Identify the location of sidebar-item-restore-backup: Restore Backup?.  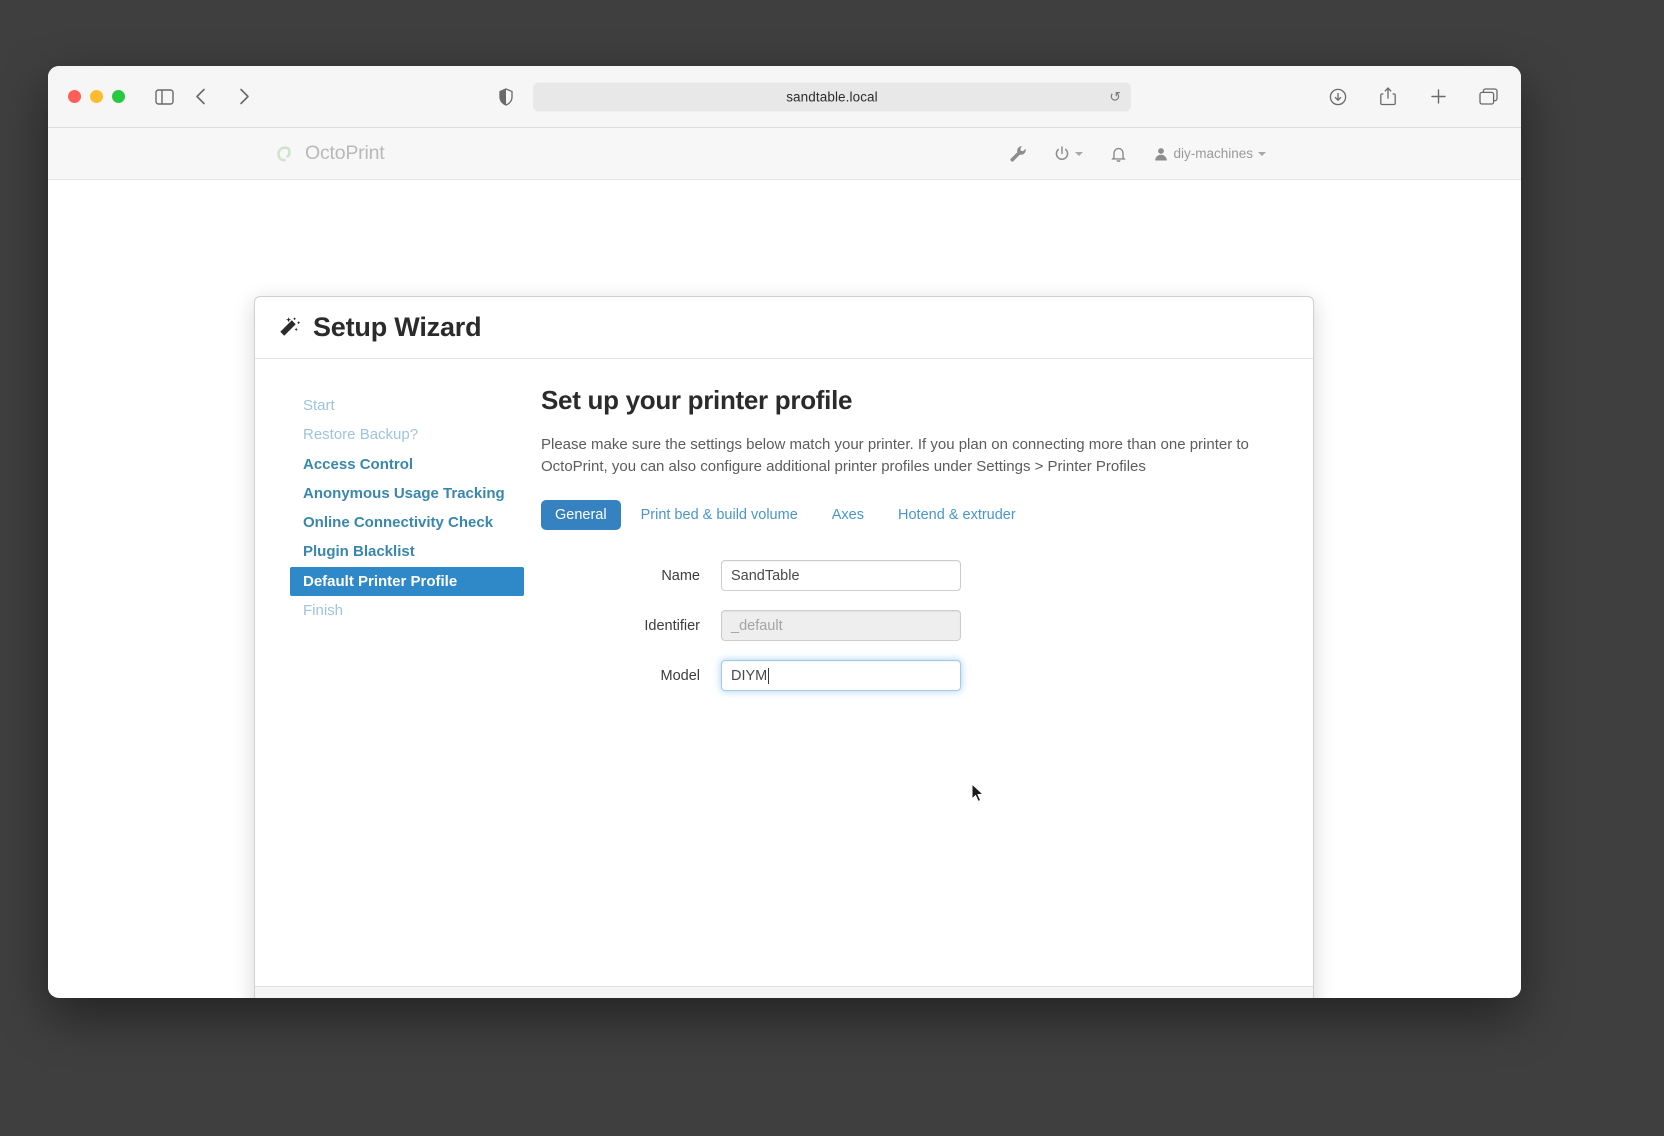
(407, 434).